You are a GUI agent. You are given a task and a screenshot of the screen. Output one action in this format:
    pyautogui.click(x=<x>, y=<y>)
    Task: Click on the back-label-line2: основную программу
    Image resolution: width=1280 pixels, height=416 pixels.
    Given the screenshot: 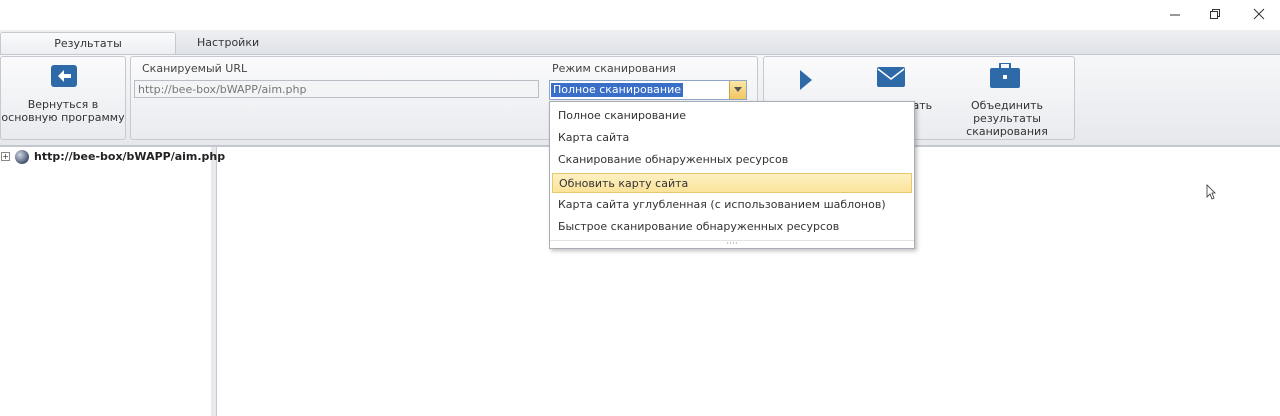 What is the action you would take?
    pyautogui.click(x=63, y=117)
    